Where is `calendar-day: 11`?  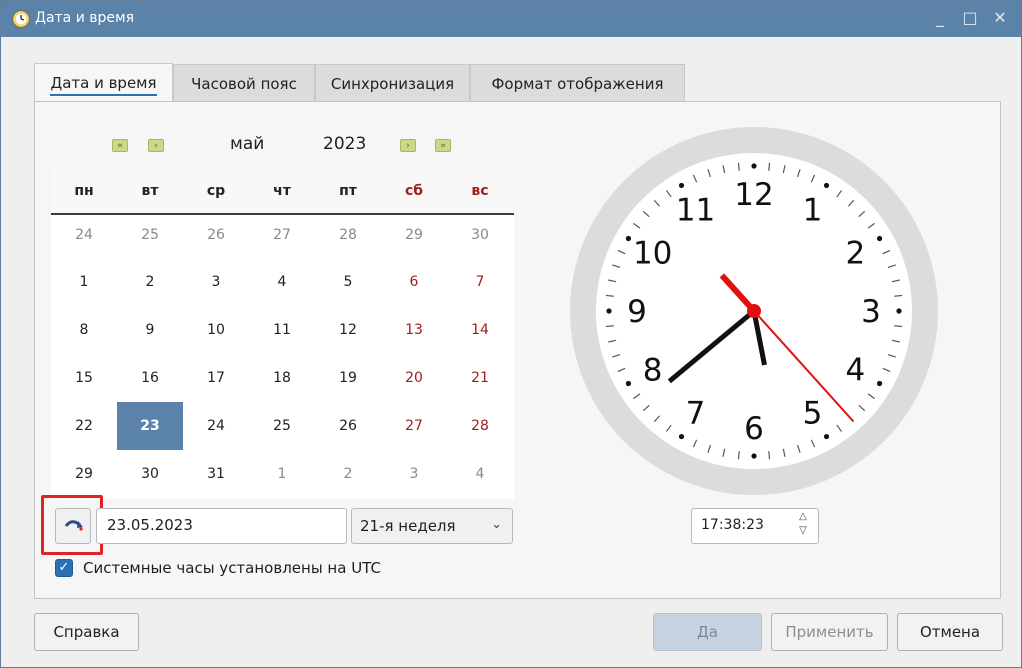 calendar-day: 11 is located at coordinates (282, 330).